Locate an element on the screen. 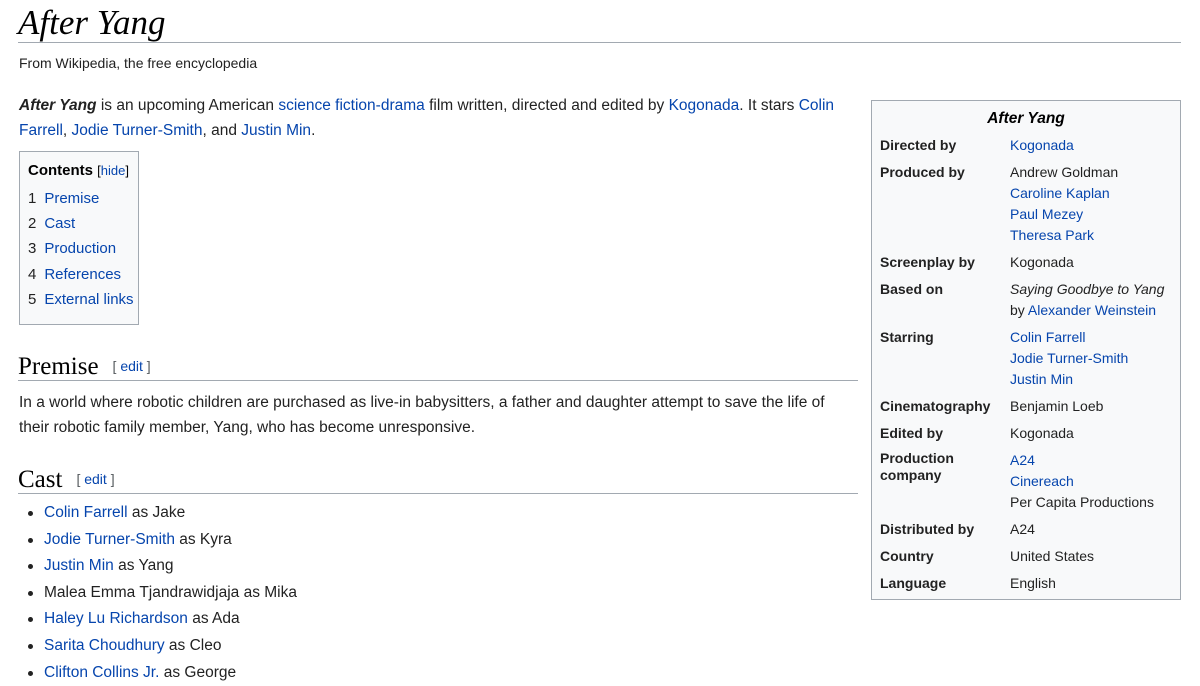  toc-link: Production is located at coordinates (80, 248).